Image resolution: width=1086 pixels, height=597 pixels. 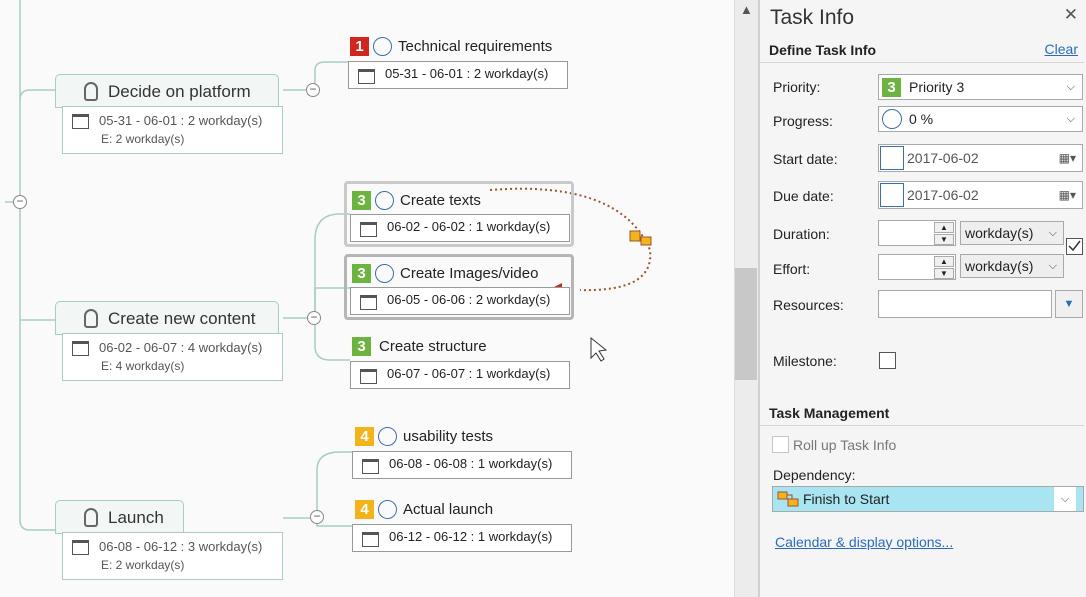 What do you see at coordinates (943, 195) in the screenshot?
I see `due-date-value: 2017-06-02` at bounding box center [943, 195].